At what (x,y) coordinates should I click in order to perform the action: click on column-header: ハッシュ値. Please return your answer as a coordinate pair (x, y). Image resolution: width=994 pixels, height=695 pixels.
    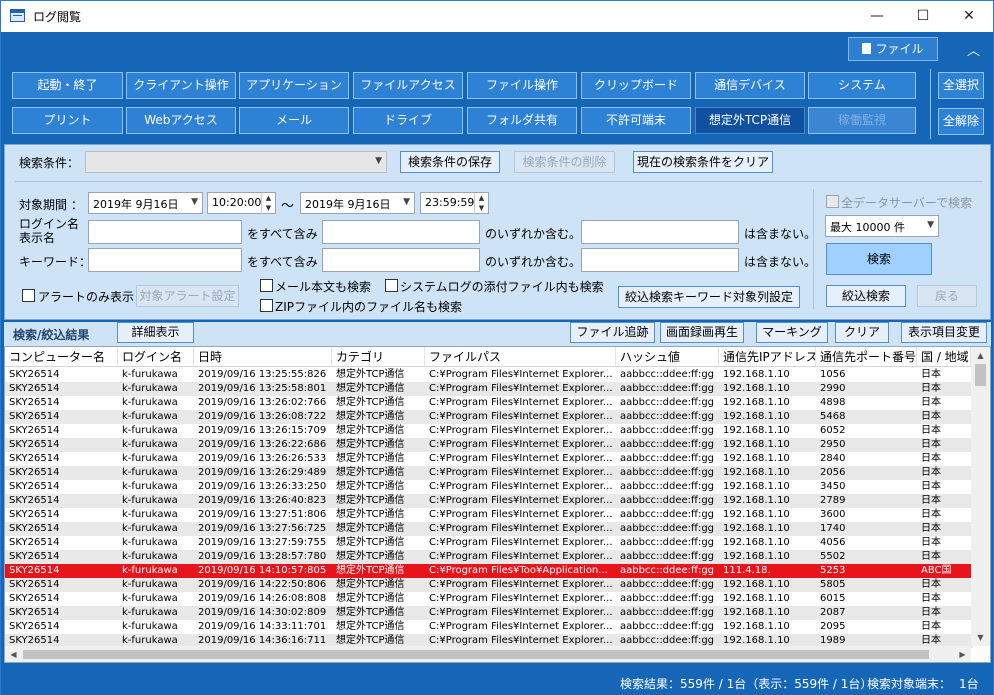
    Looking at the image, I should click on (667, 357).